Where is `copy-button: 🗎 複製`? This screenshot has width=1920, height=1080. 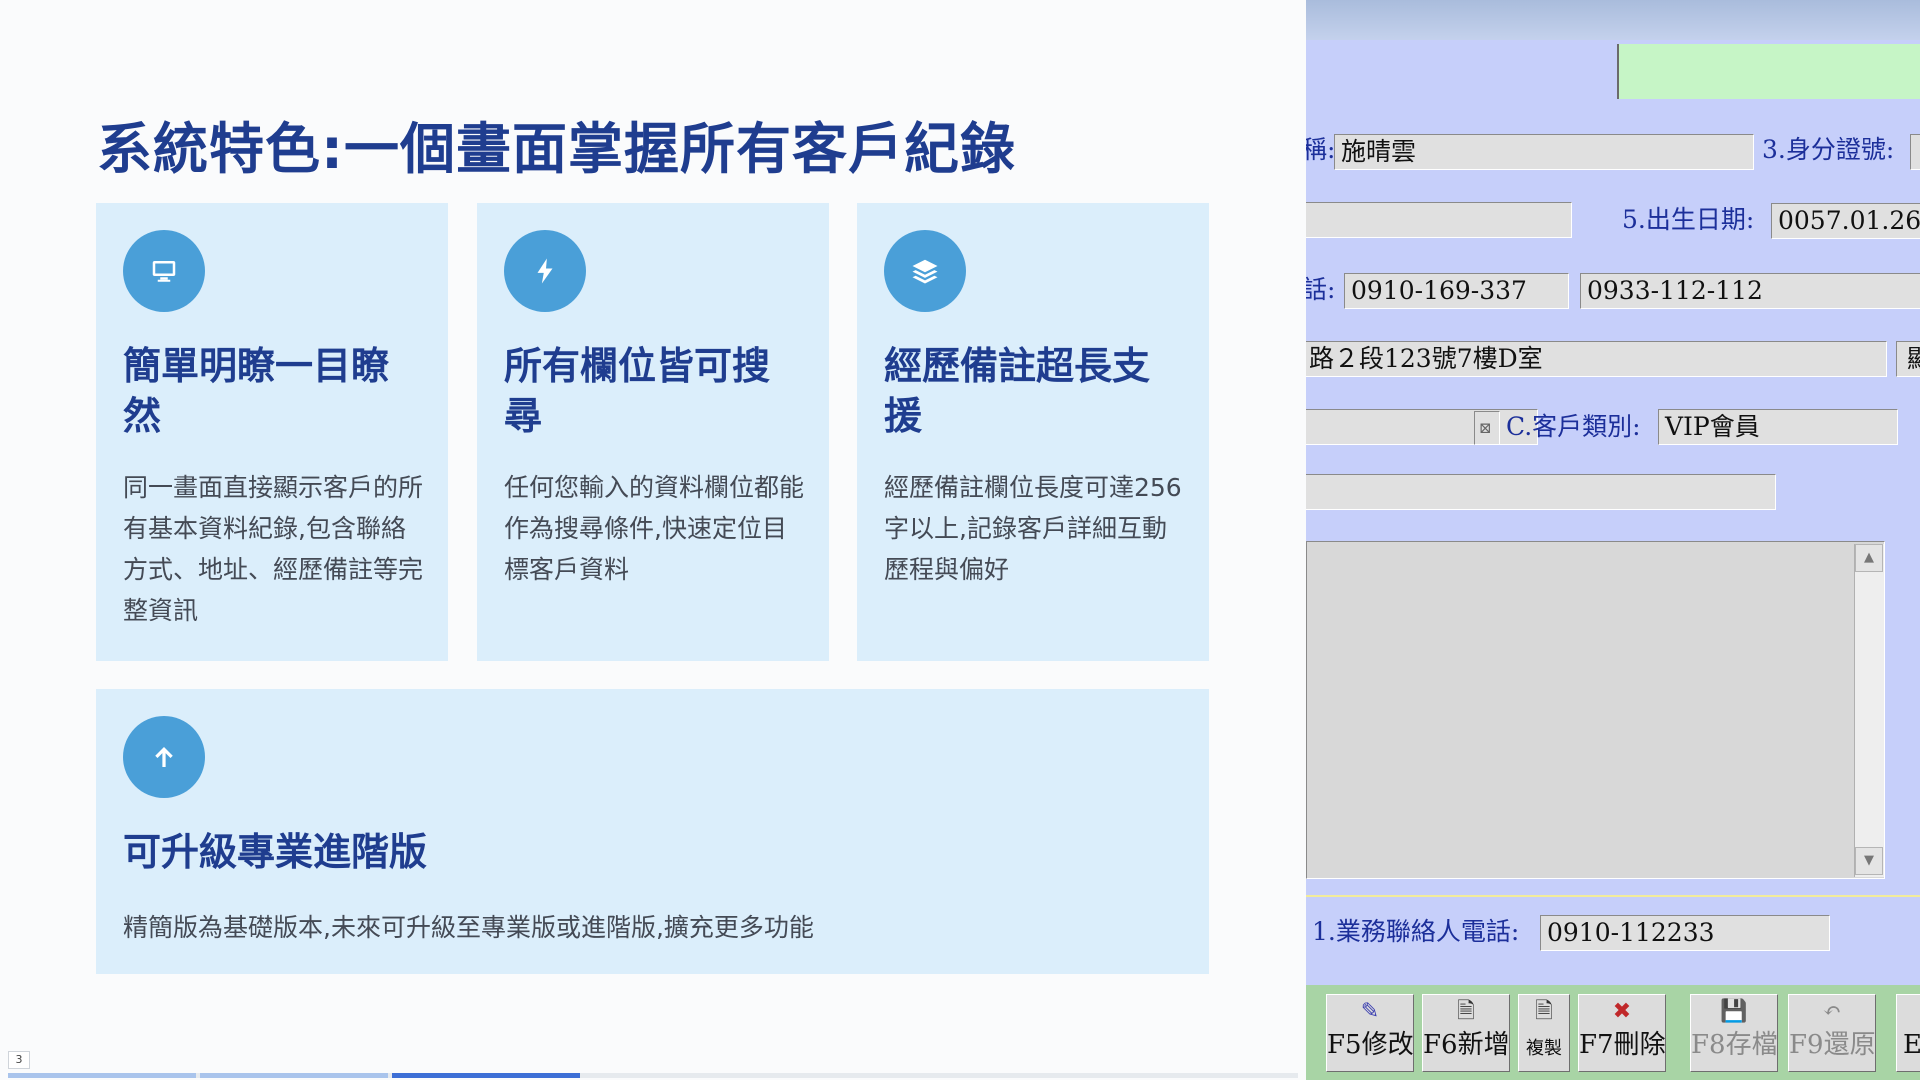
copy-button: 🗎 複製 is located at coordinates (1544, 1033).